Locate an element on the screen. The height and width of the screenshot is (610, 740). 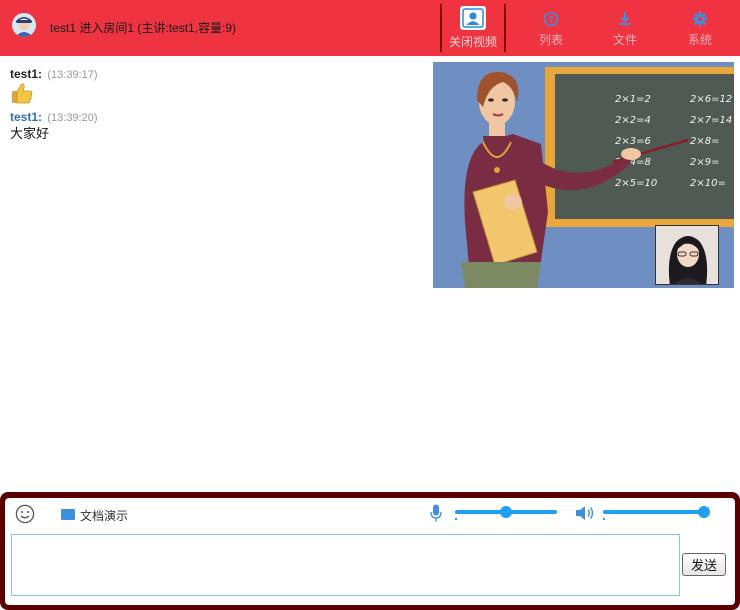
board-equation: 2×2=4 is located at coordinates (633, 120).